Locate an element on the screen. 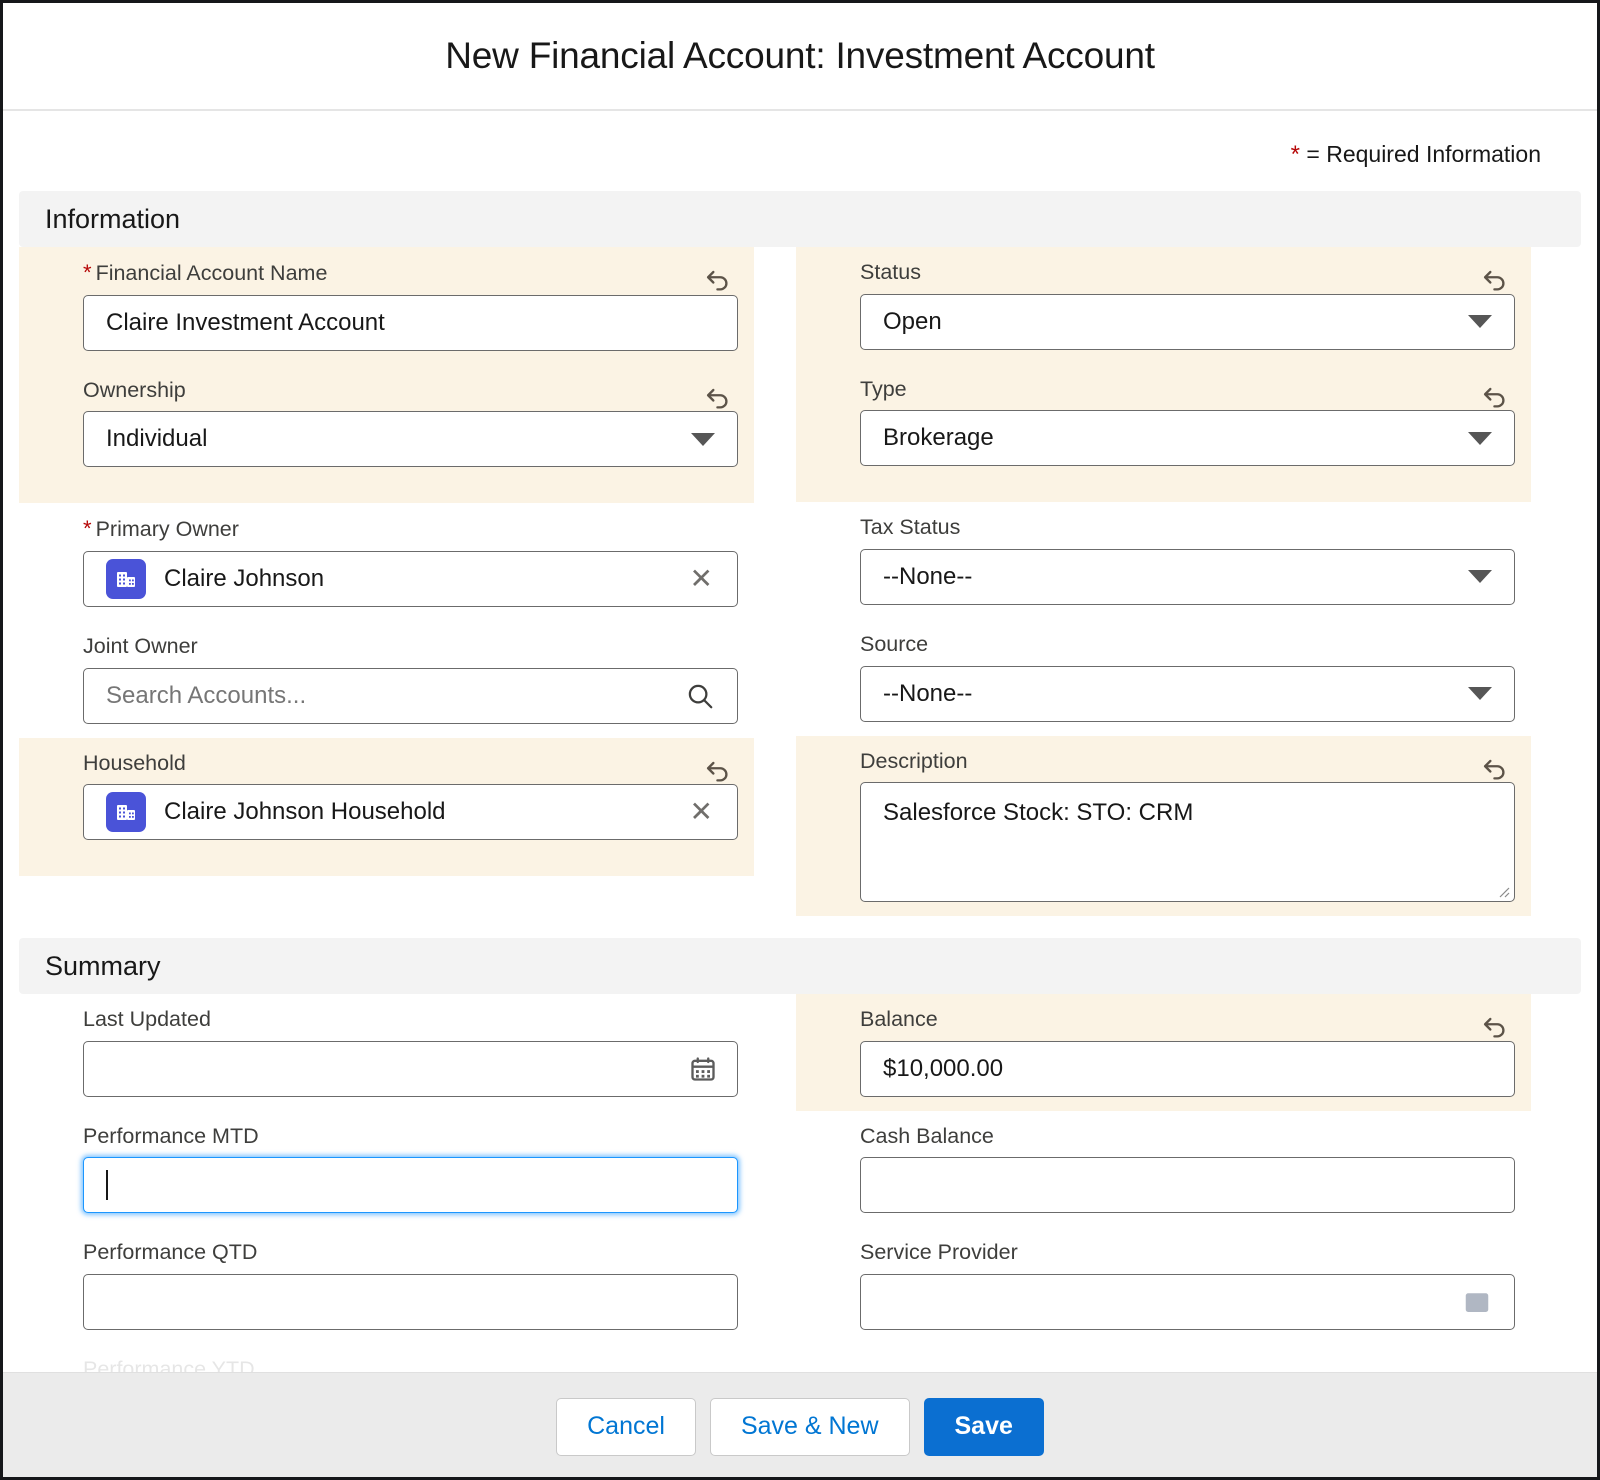 This screenshot has height=1480, width=1600. section-title: Information is located at coordinates (113, 218).